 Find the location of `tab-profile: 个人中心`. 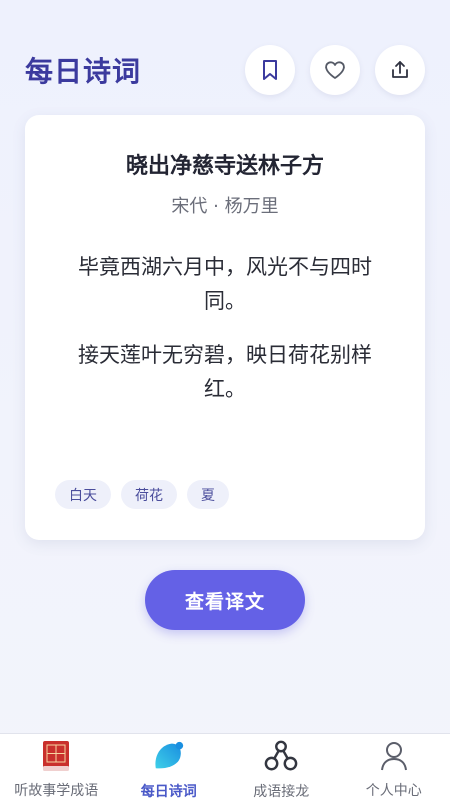

tab-profile: 个人中心 is located at coordinates (394, 767).